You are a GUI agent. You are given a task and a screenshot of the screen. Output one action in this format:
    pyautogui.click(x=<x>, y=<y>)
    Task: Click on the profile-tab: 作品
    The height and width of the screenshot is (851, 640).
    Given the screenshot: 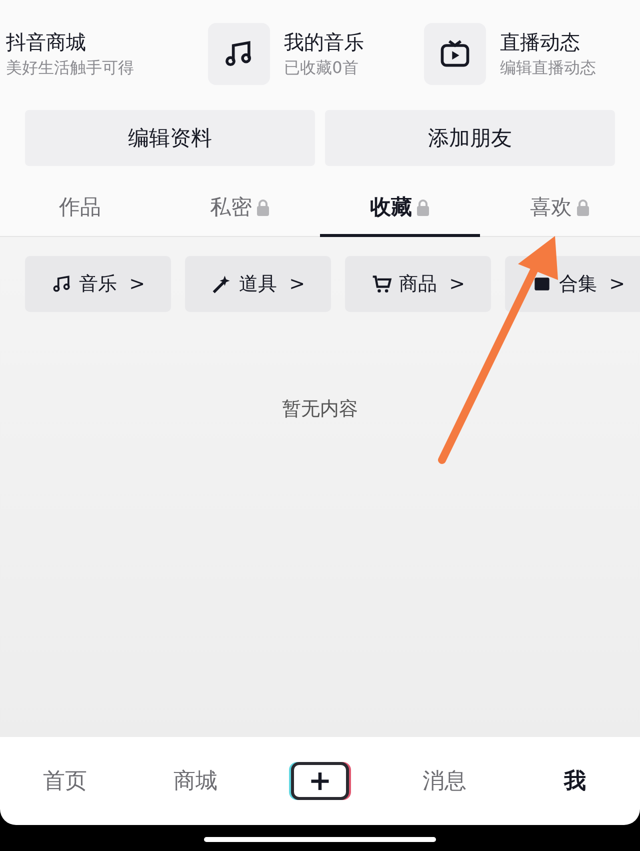 What is the action you would take?
    pyautogui.click(x=80, y=207)
    